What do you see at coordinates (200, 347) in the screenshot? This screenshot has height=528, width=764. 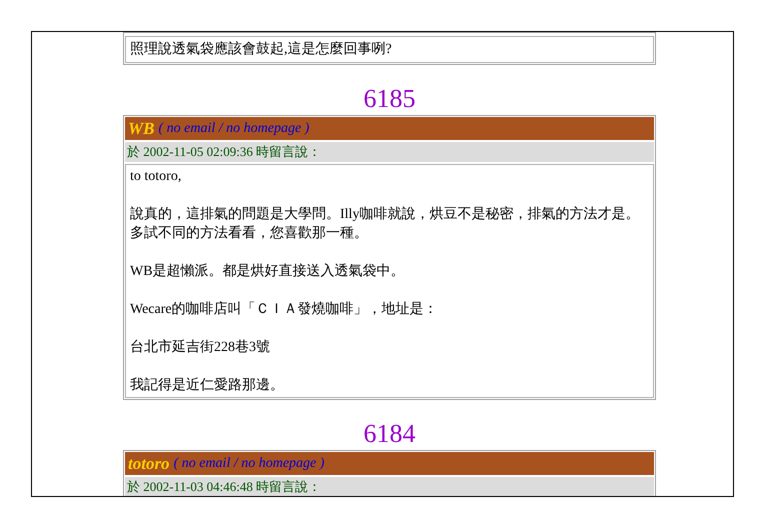 I see `message-paragraph: 台北市延吉街228巷3號` at bounding box center [200, 347].